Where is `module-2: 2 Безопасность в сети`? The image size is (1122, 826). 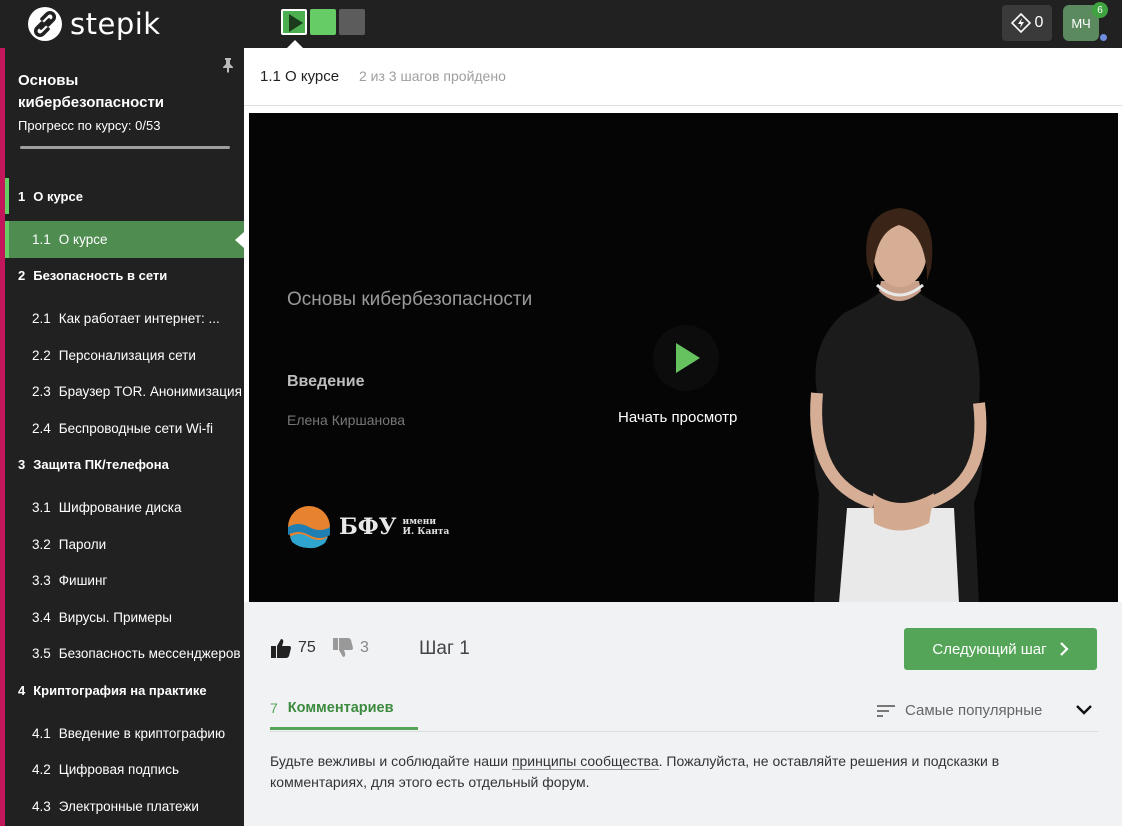 module-2: 2 Безопасность в сети is located at coordinates (124, 276).